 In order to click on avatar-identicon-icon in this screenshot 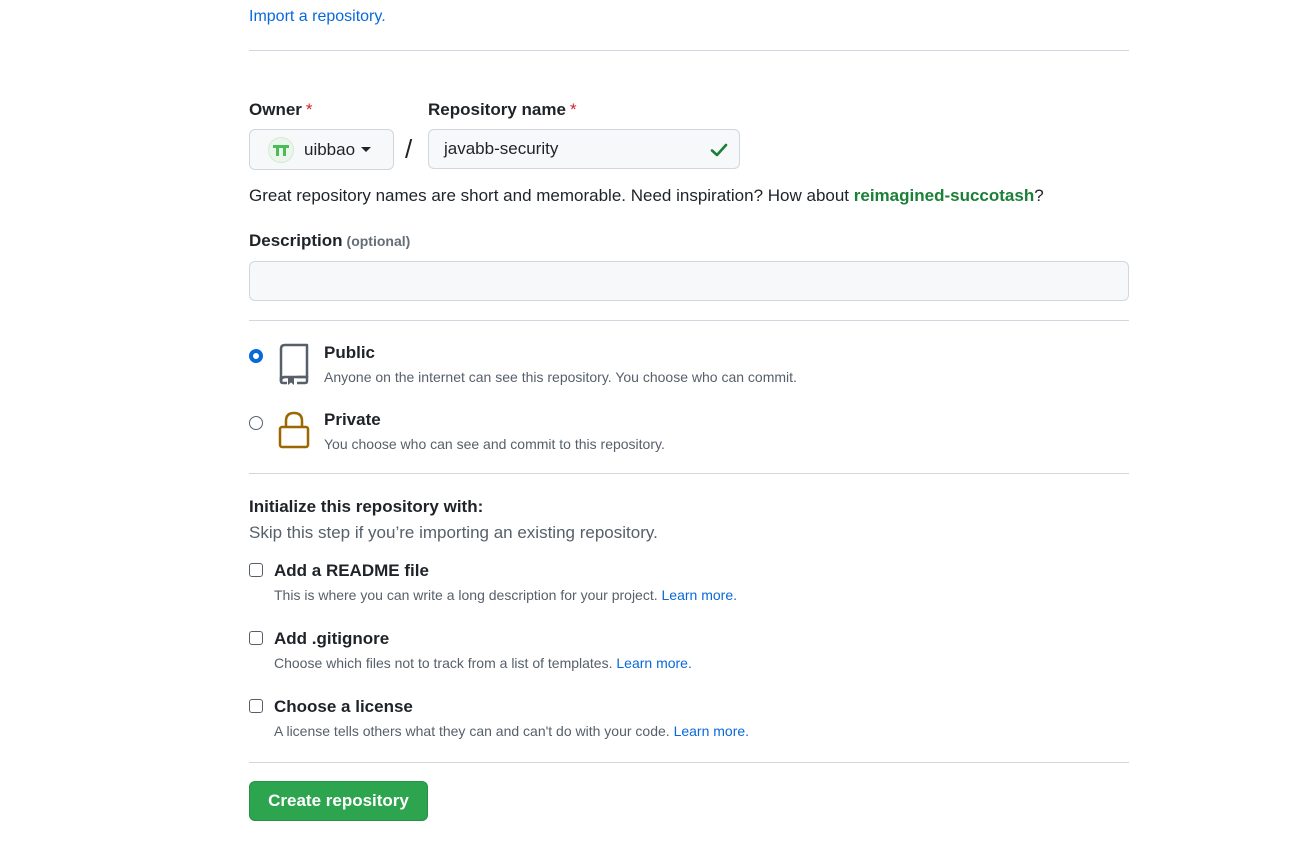, I will do `click(281, 150)`.